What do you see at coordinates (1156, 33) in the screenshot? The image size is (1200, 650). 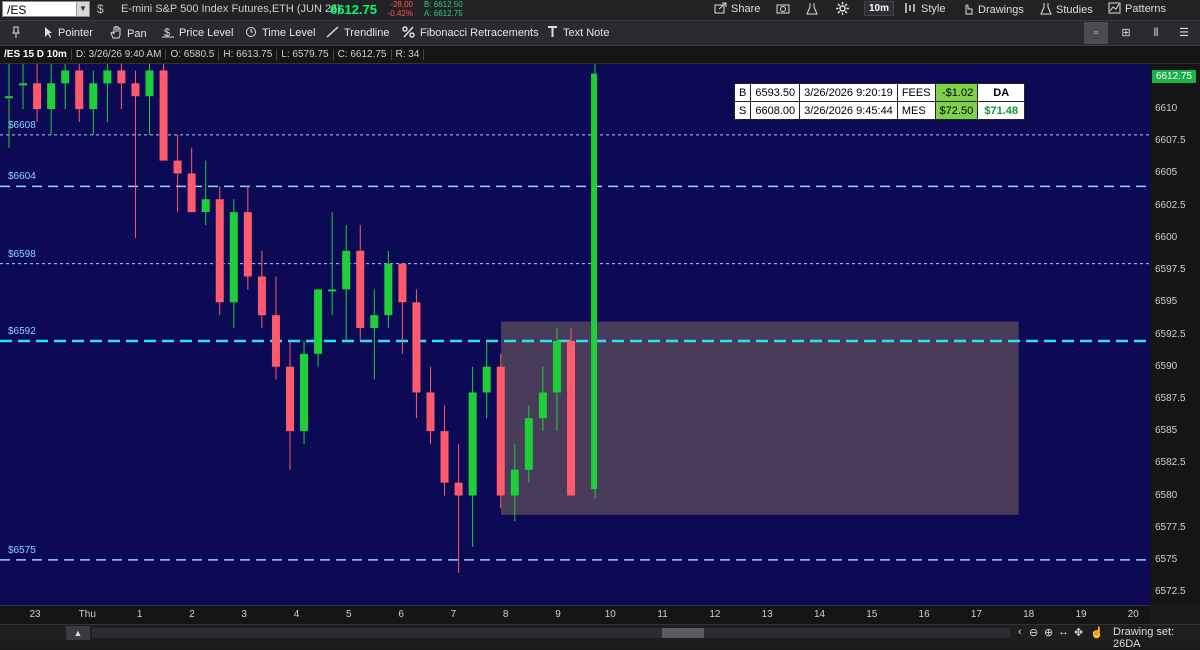 I see `bars-layout-button: ⦀` at bounding box center [1156, 33].